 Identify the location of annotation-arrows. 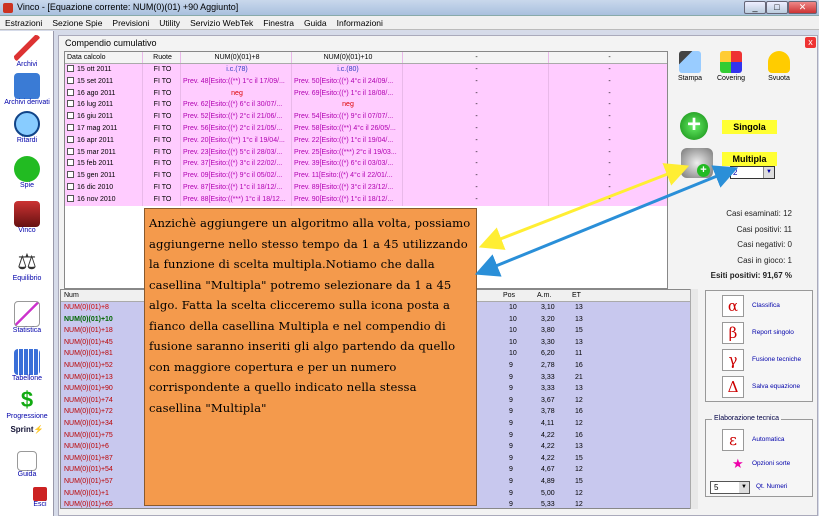
(606, 220).